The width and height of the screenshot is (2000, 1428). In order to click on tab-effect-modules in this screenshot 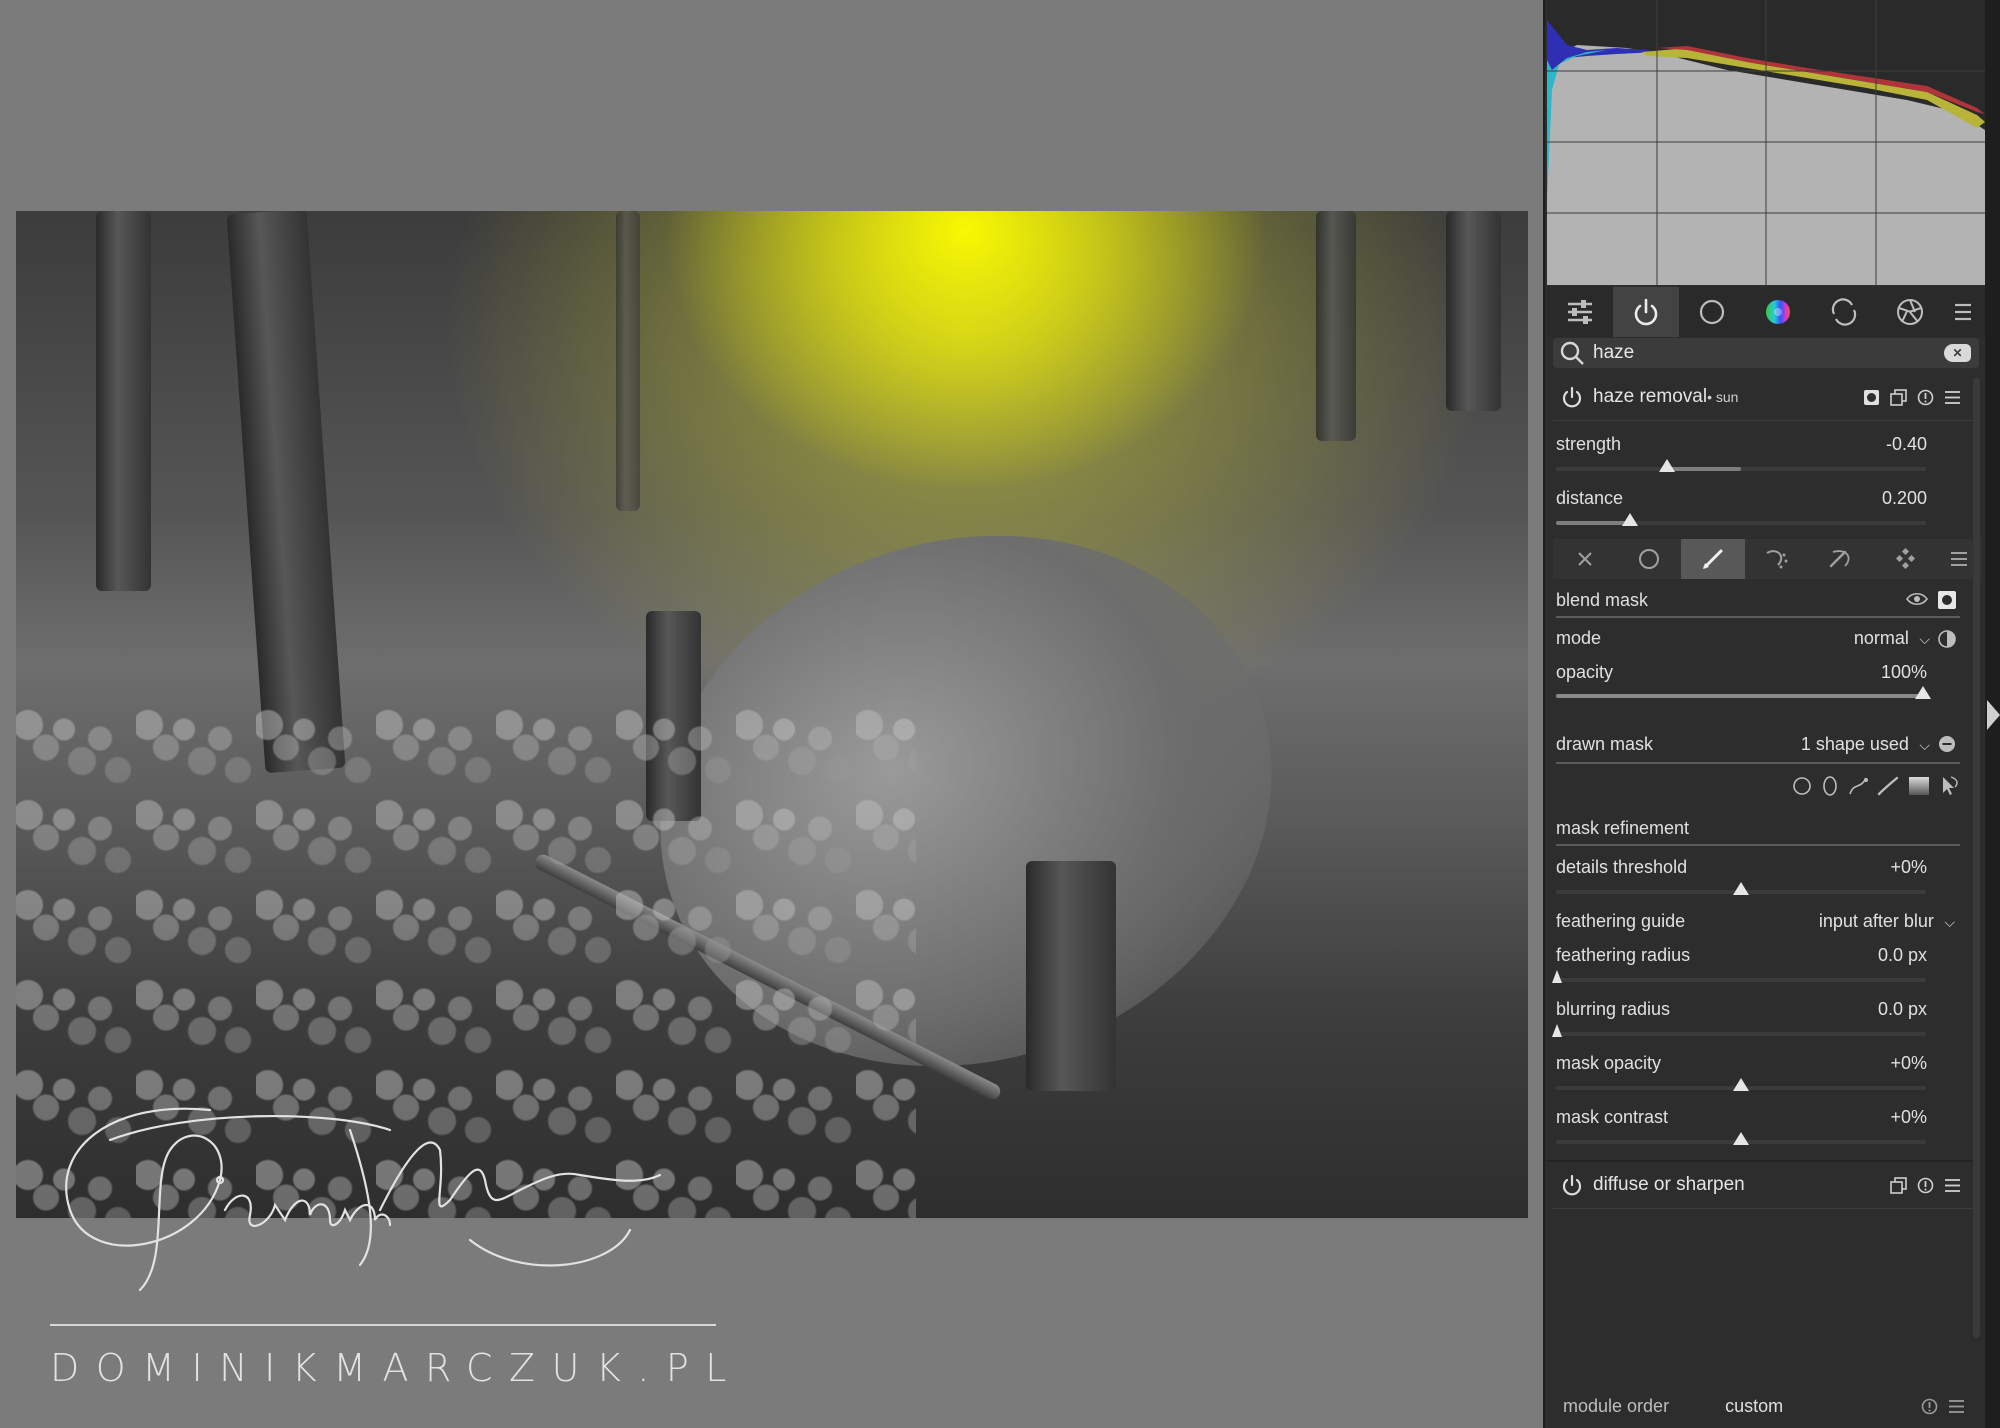, I will do `click(1910, 312)`.